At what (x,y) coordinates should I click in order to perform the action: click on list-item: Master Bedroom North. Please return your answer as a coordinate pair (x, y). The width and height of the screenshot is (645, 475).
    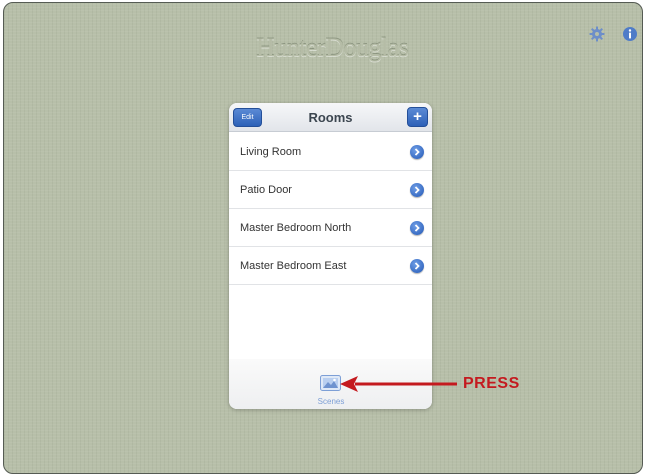
    Looking at the image, I should click on (330, 228).